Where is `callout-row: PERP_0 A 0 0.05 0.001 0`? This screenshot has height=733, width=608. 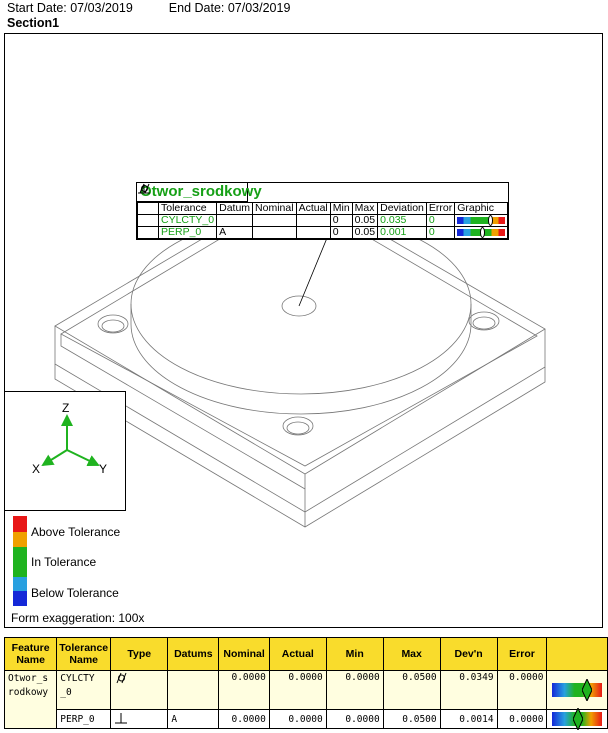 callout-row: PERP_0 A 0 0.05 0.001 0 is located at coordinates (323, 211).